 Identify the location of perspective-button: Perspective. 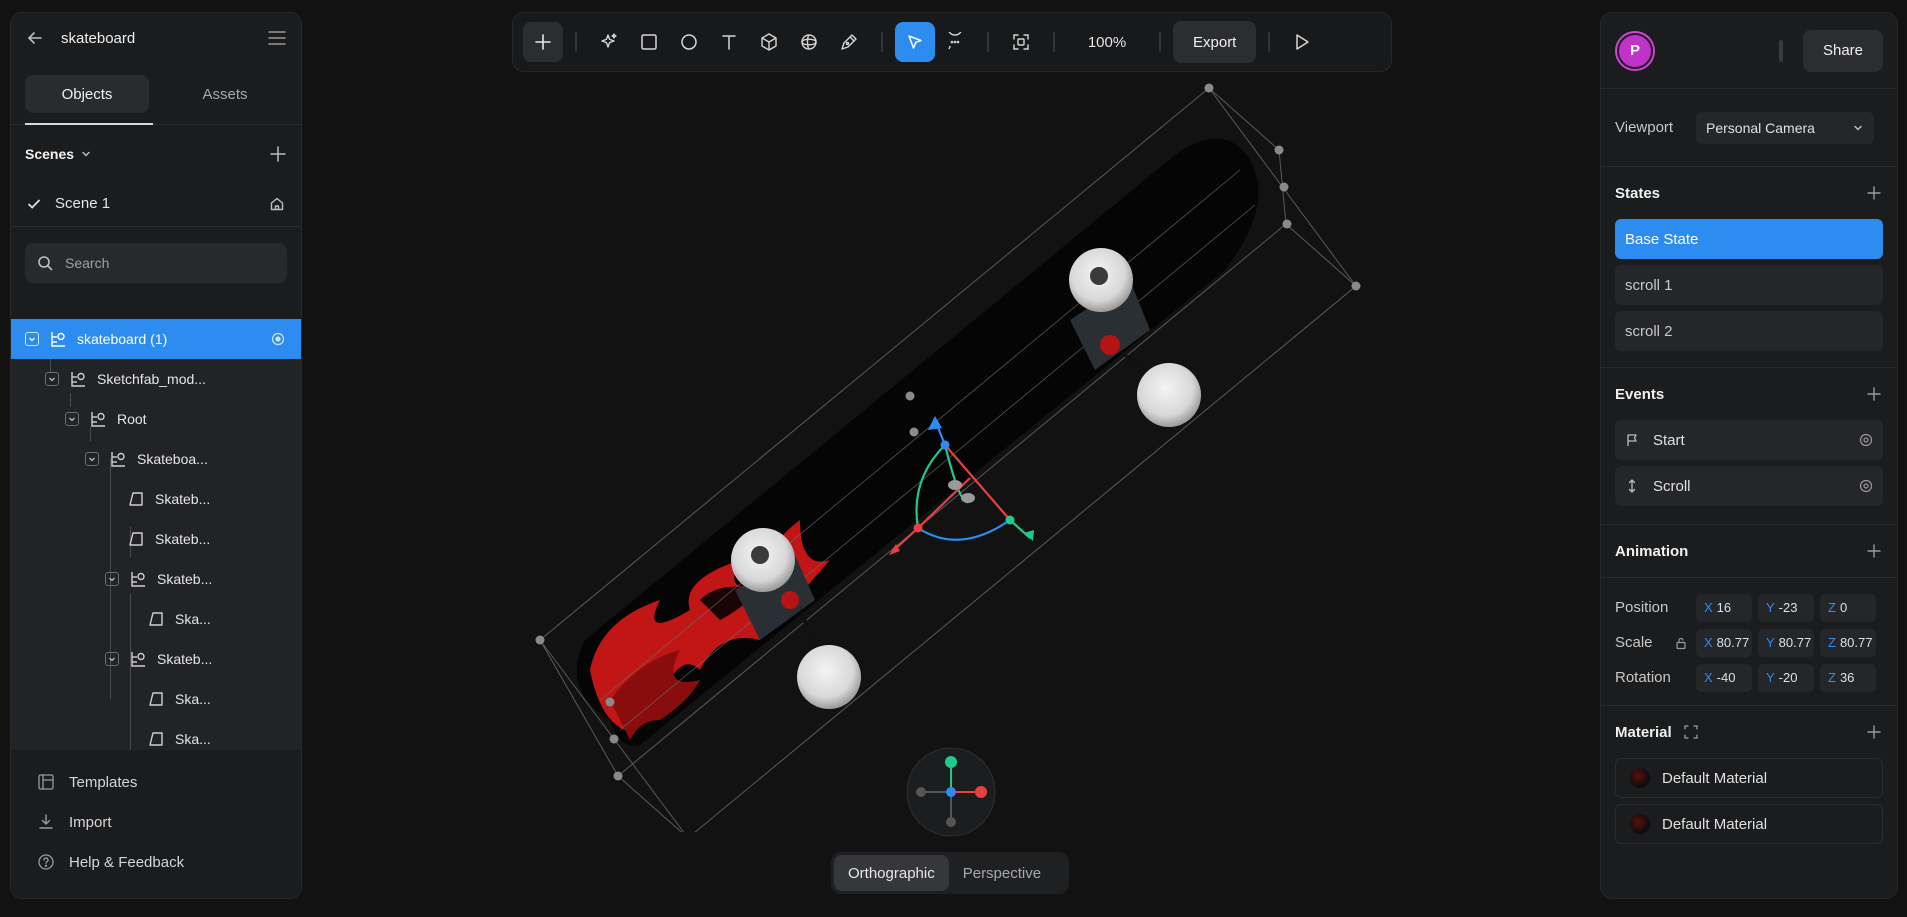
(1002, 873).